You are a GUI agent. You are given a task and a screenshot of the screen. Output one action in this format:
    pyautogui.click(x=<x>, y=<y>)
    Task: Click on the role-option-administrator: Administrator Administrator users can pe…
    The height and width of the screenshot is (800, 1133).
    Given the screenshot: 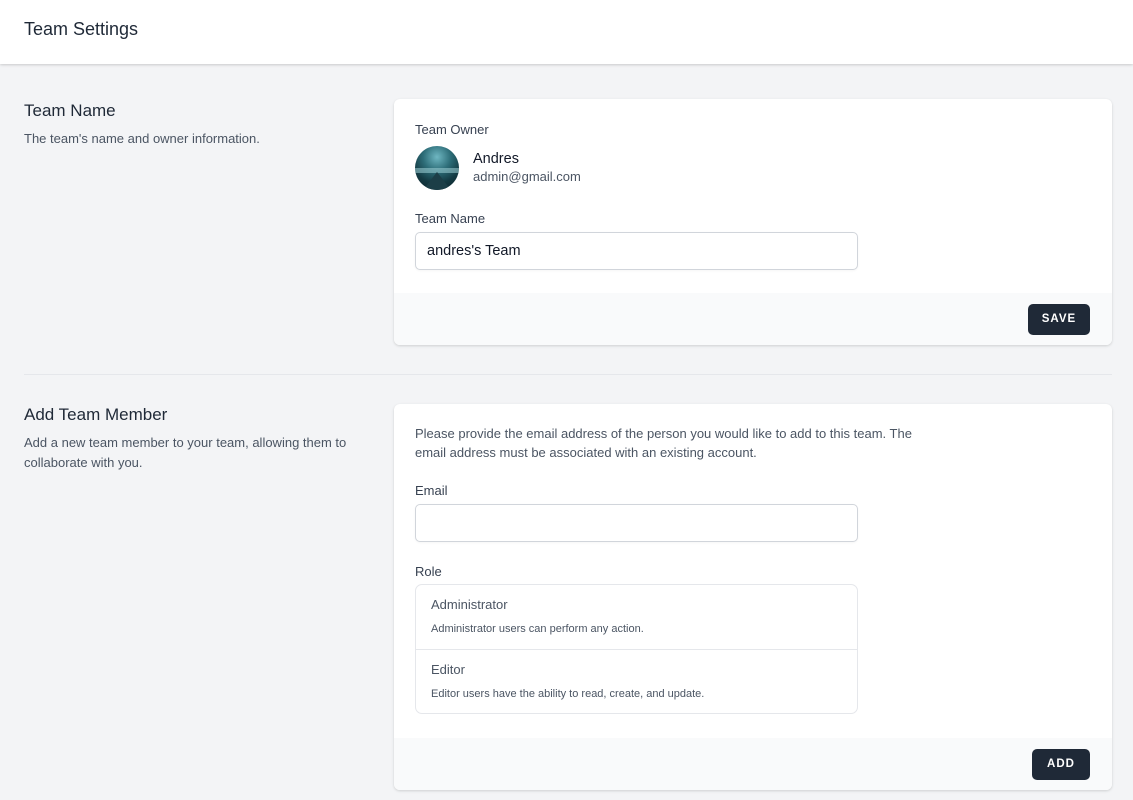 What is the action you would take?
    pyautogui.click(x=636, y=617)
    